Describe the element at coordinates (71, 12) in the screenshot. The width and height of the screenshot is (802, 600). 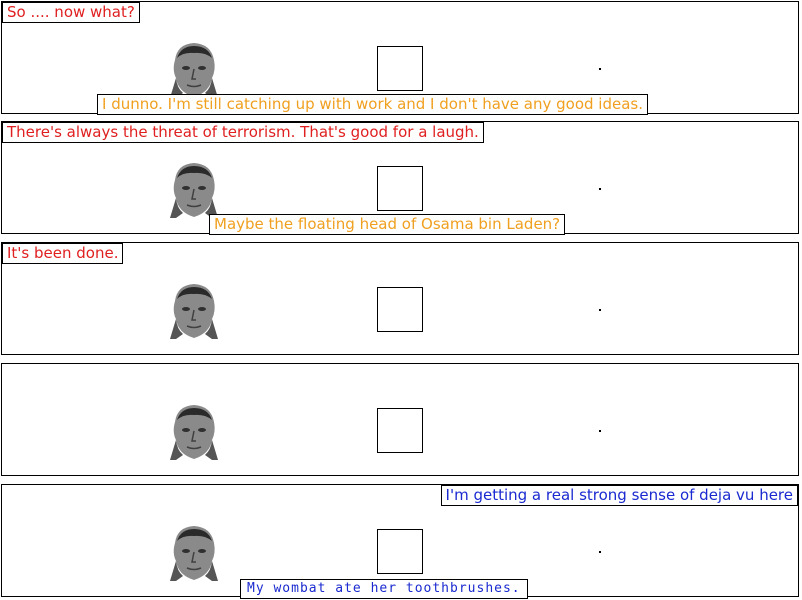
I see `top-caption: So .... now what?` at that location.